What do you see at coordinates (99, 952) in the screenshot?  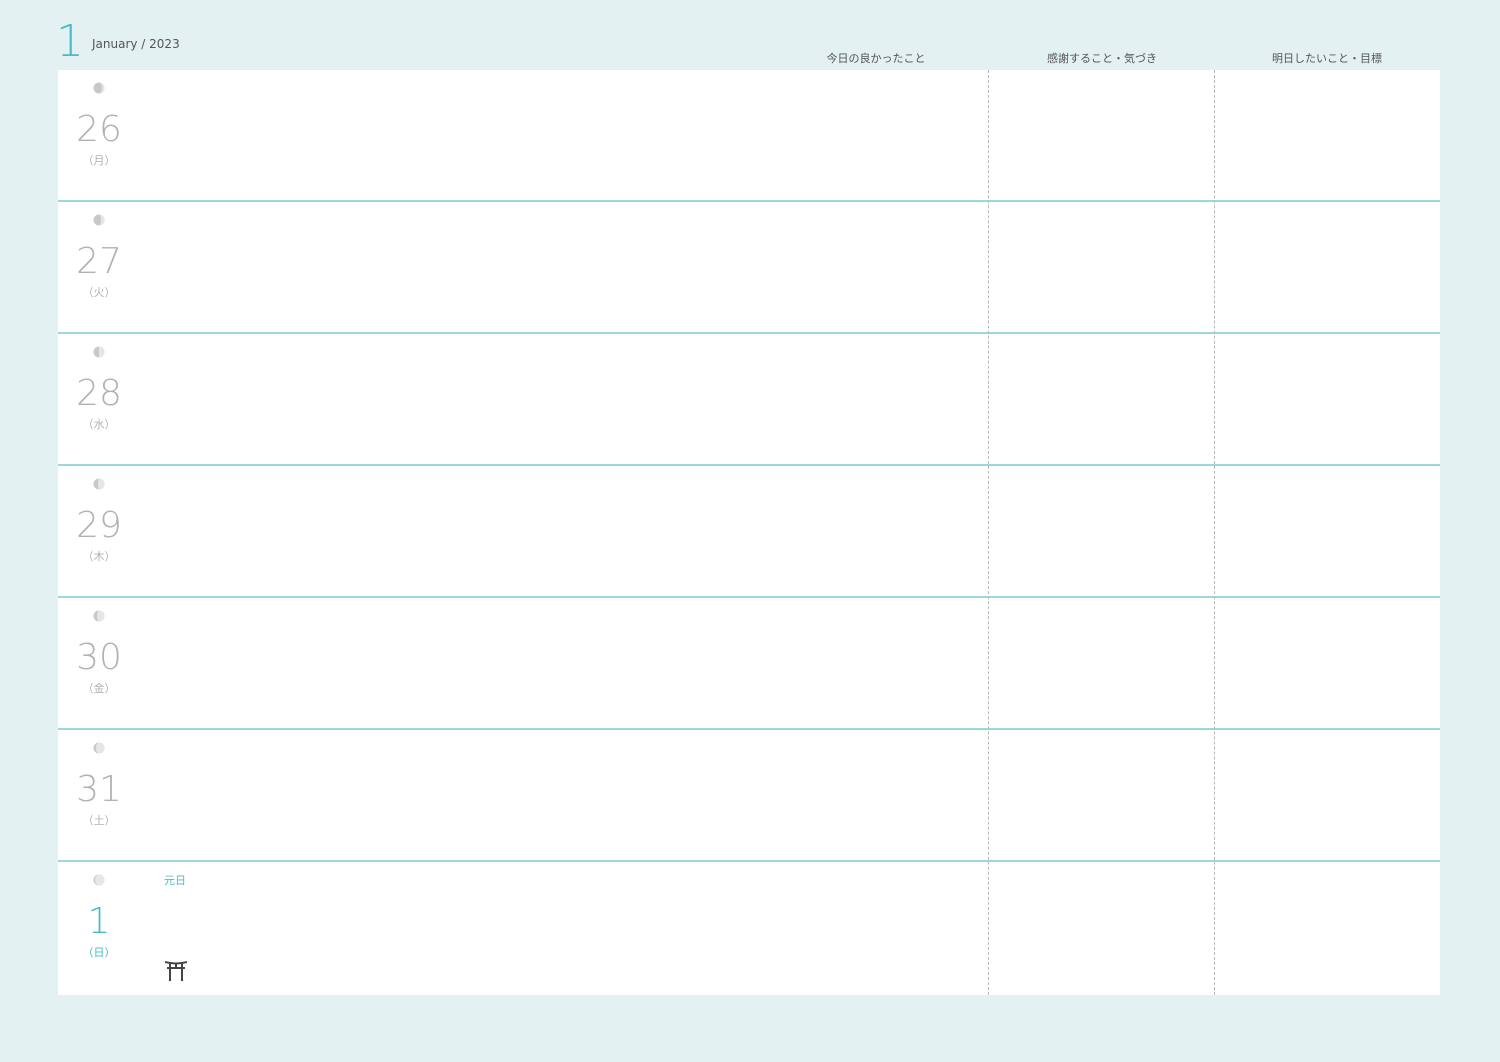 I see `weekday-label: （日）` at bounding box center [99, 952].